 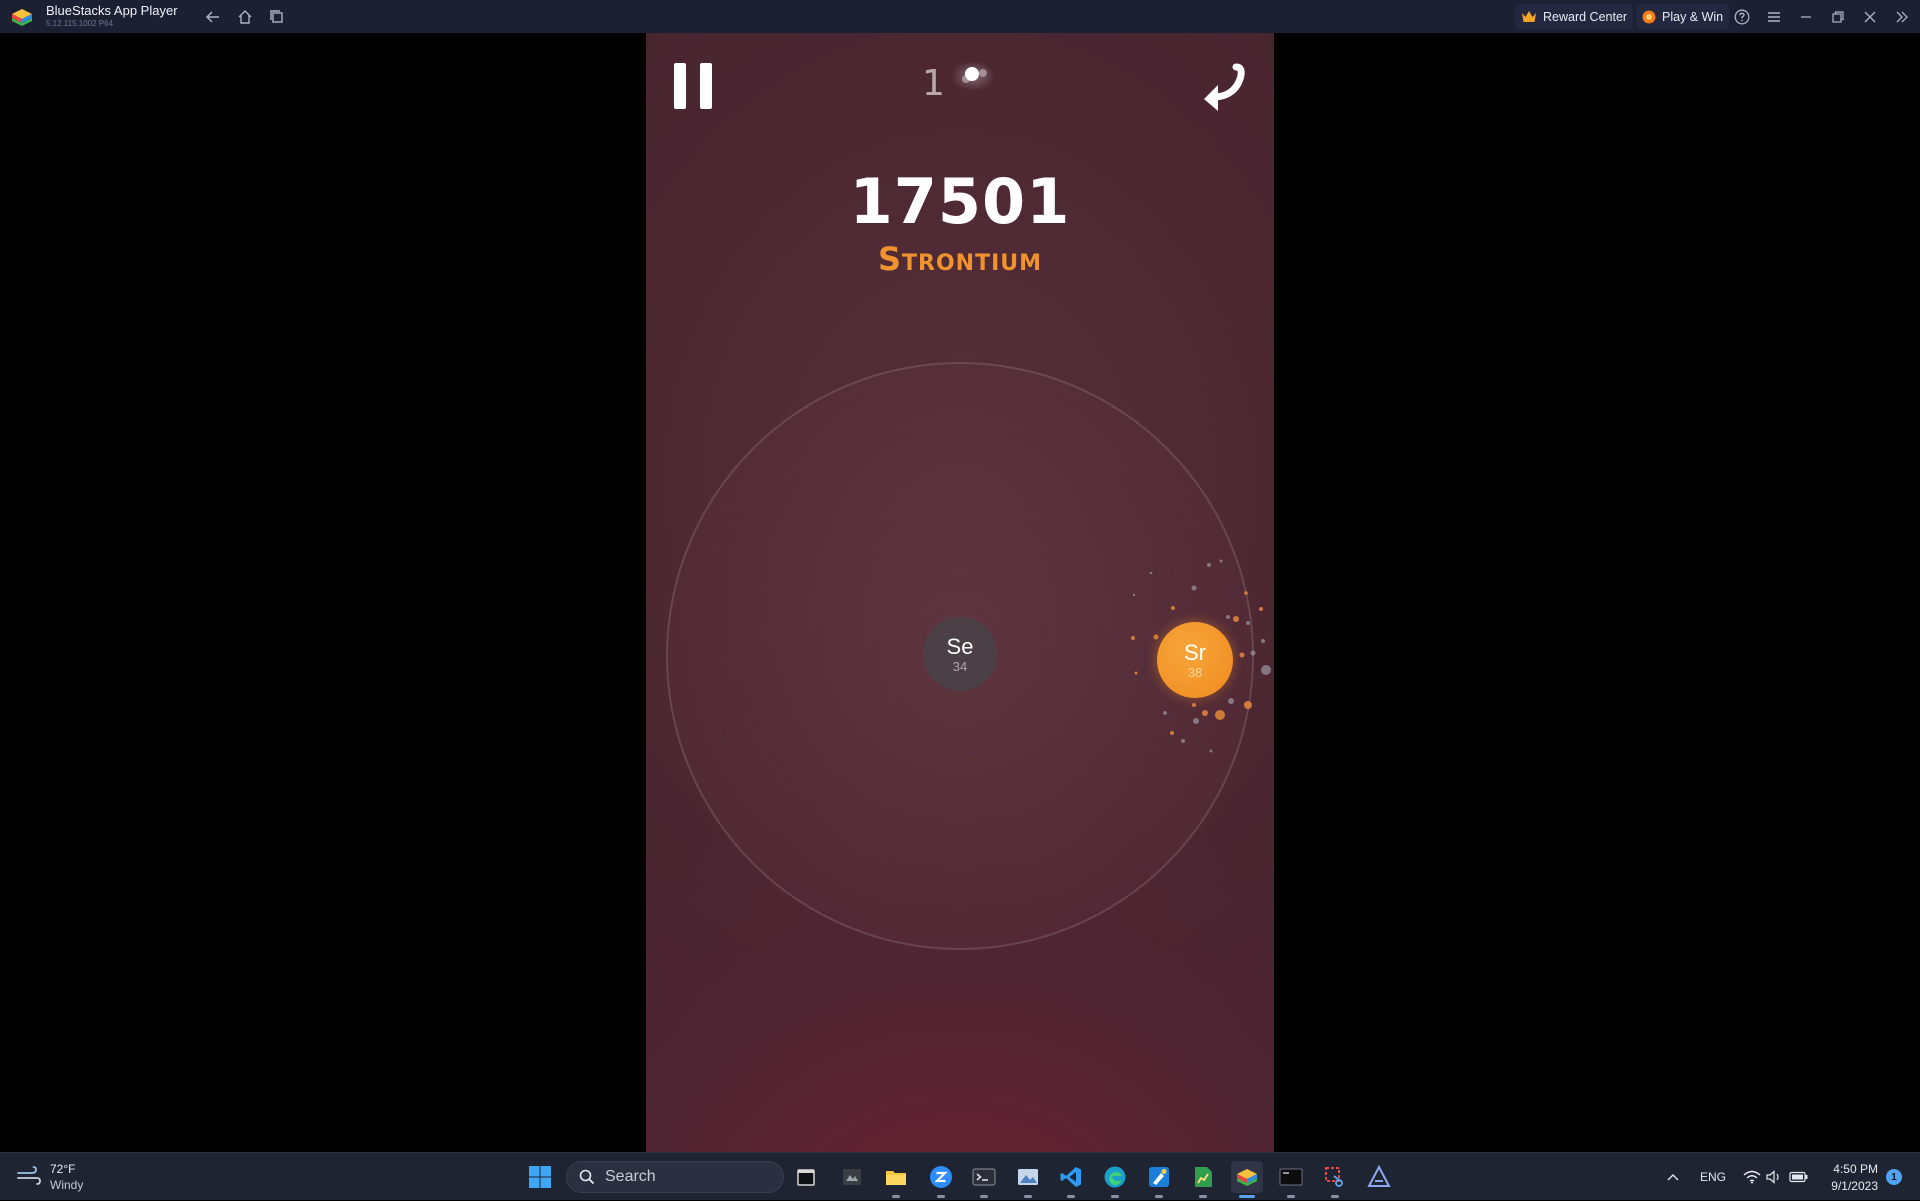 I want to click on play-and-win-label: Play & Win, so click(x=1693, y=16).